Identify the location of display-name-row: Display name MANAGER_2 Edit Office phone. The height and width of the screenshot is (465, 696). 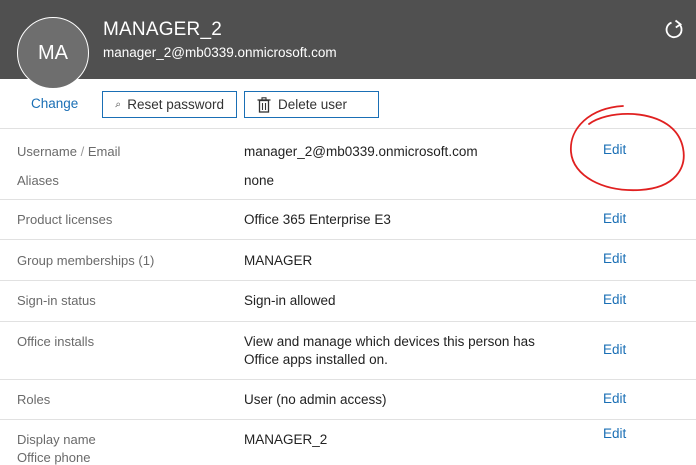
(348, 442).